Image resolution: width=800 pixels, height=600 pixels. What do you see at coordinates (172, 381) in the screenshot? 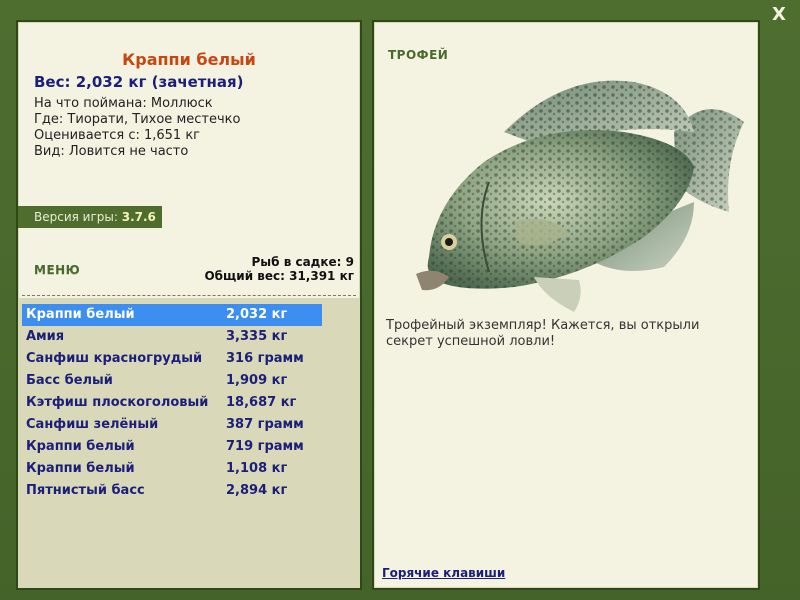
I see `creel-list-item: Басс белый 1,909 кг` at bounding box center [172, 381].